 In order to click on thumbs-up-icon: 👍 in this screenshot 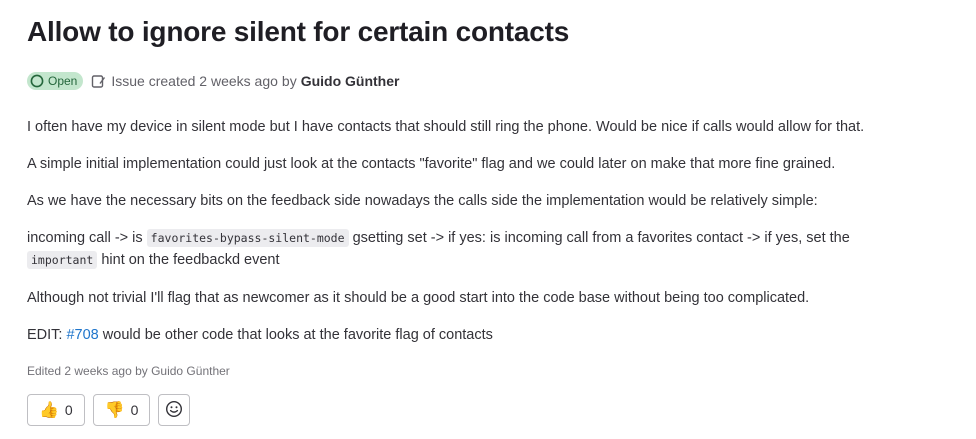, I will do `click(49, 409)`.